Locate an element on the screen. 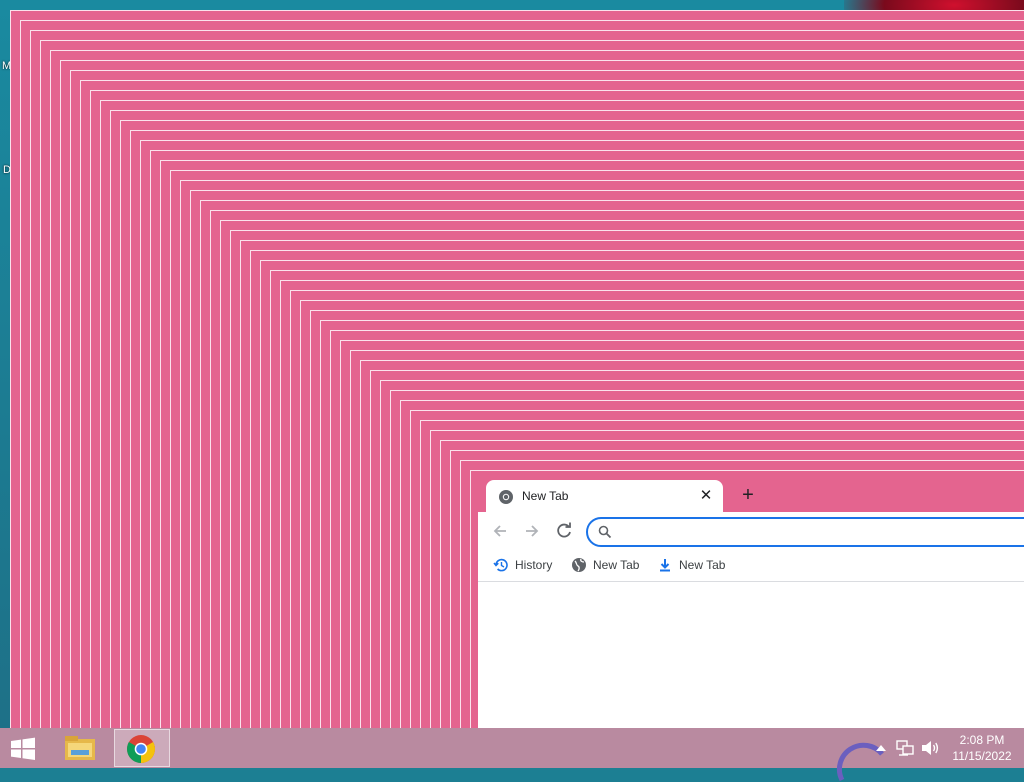 Image resolution: width=1024 pixels, height=782 pixels. forward-arrow-icon is located at coordinates (532, 531).